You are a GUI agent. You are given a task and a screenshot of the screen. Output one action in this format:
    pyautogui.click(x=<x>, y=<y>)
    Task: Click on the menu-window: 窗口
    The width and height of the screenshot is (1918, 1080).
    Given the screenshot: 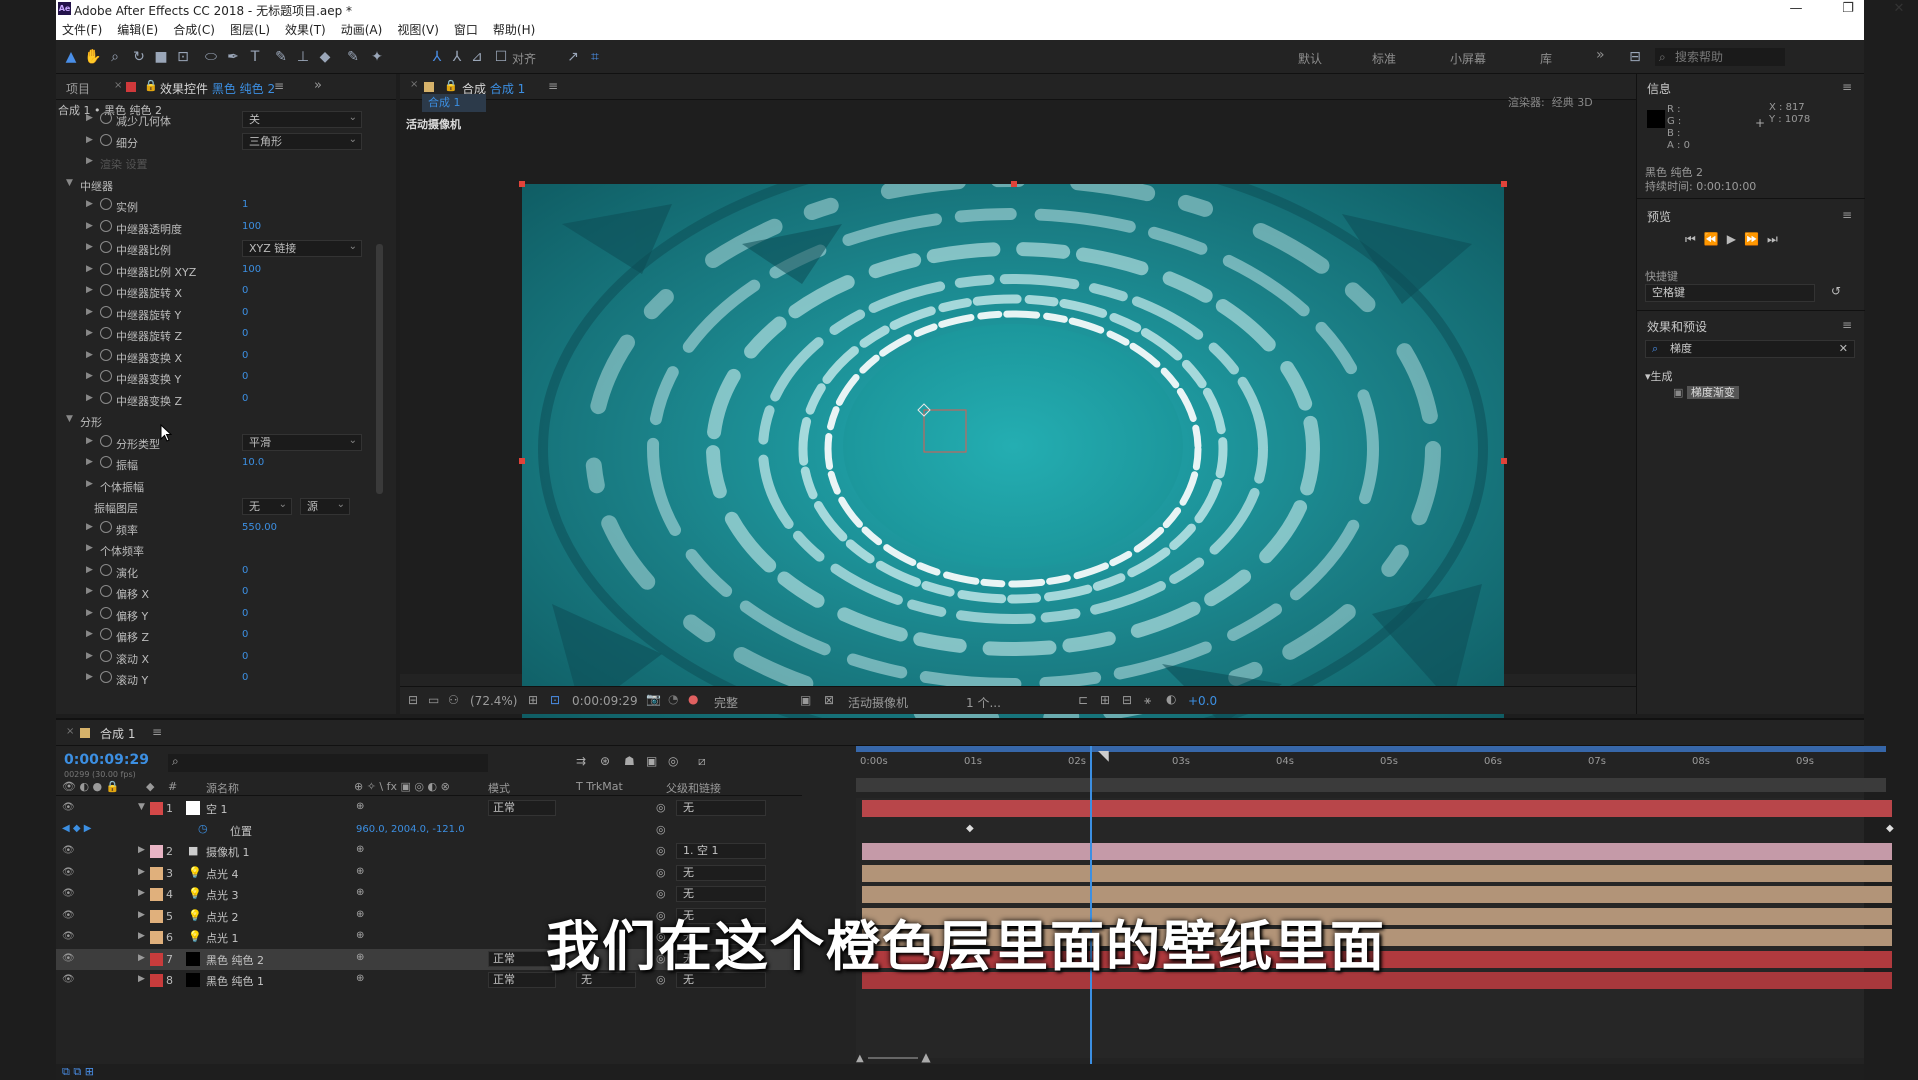 What is the action you would take?
    pyautogui.click(x=466, y=29)
    